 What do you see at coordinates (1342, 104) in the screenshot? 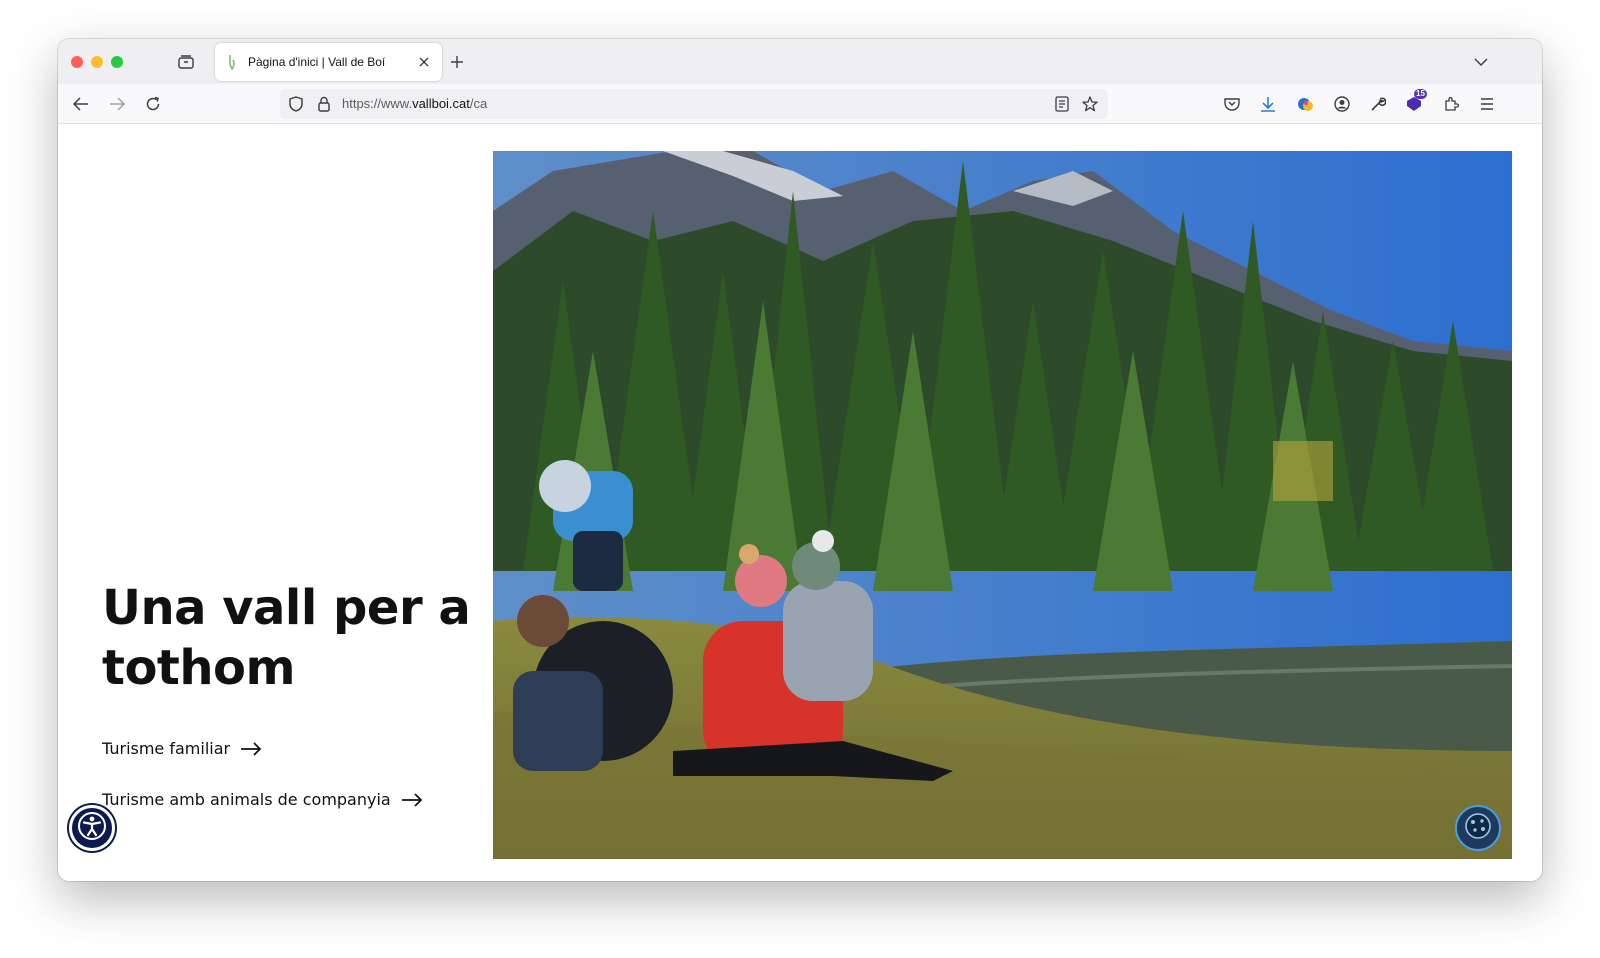
I see `account-icon` at bounding box center [1342, 104].